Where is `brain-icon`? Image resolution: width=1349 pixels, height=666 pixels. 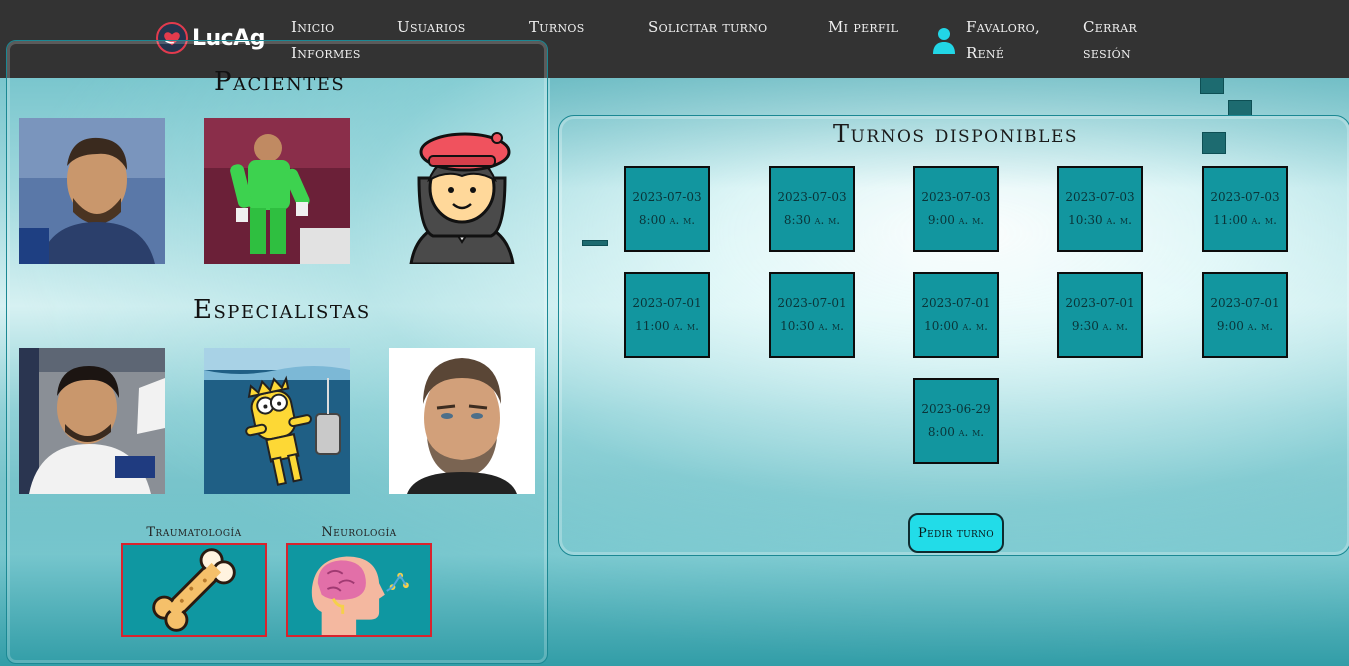 brain-icon is located at coordinates (360, 595).